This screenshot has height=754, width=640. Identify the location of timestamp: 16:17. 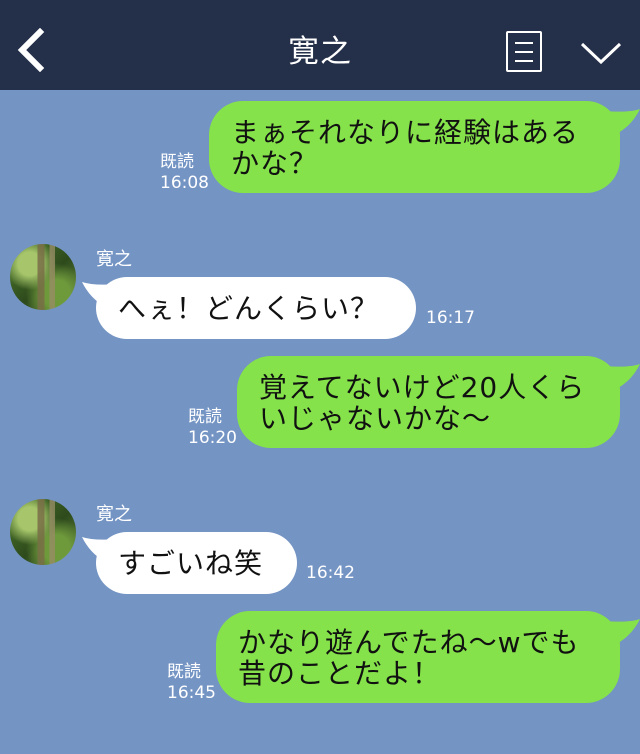
(450, 318).